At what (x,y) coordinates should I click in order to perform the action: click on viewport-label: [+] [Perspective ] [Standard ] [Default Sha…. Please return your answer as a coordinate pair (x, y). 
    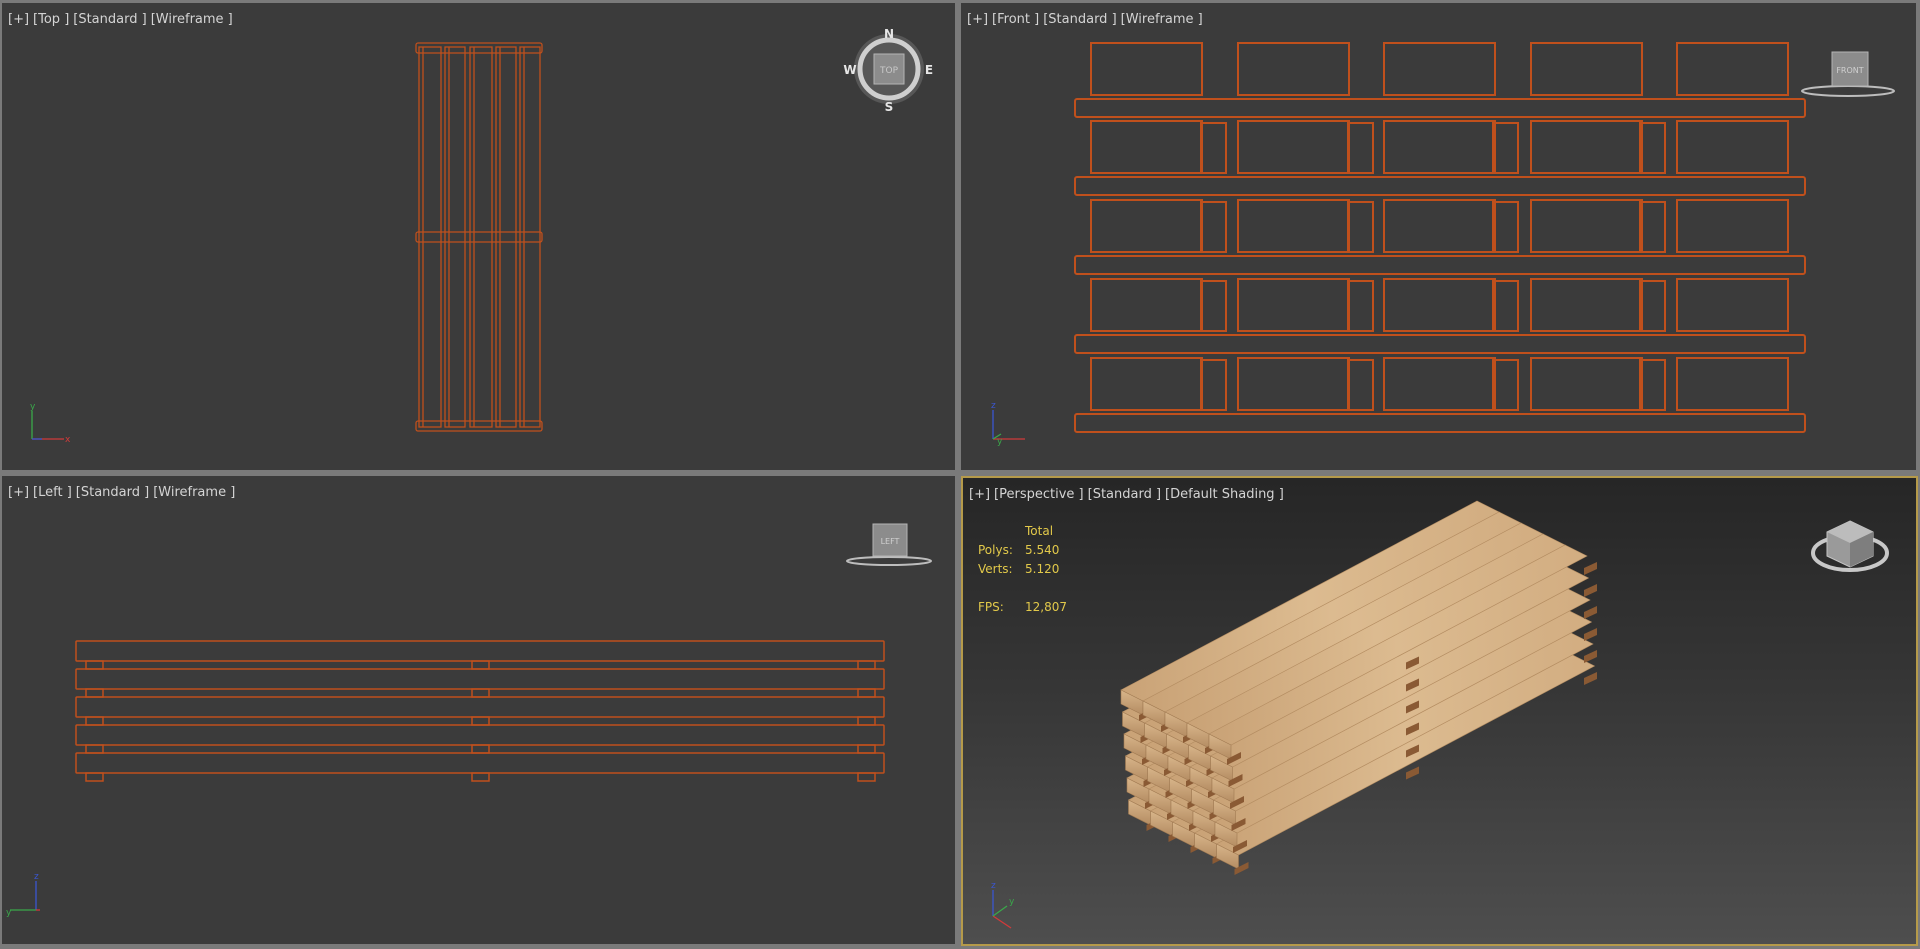
    Looking at the image, I should click on (1128, 494).